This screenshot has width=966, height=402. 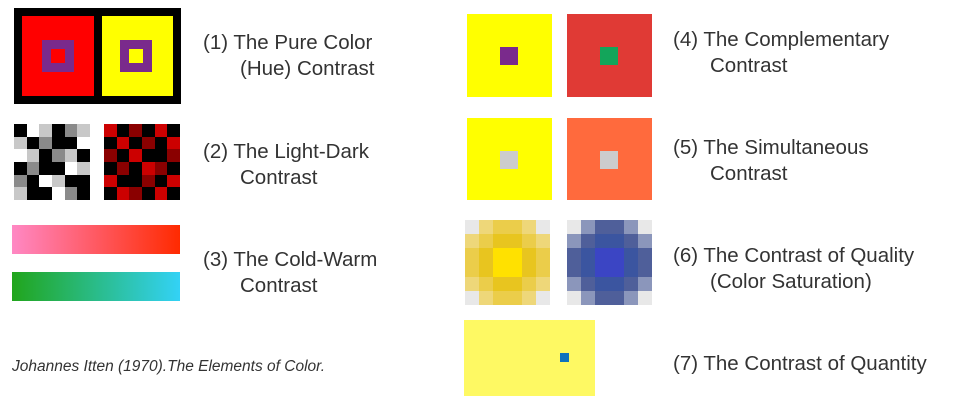 I want to click on label-light-dark-contrast: (2) The Light-Dark Contrast, so click(x=286, y=164).